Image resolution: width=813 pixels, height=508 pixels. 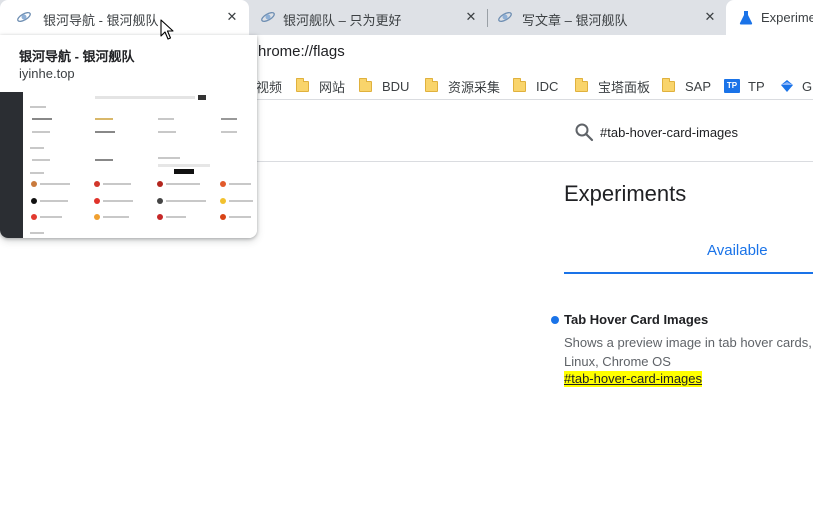 I want to click on flask-icon, so click(x=746, y=18).